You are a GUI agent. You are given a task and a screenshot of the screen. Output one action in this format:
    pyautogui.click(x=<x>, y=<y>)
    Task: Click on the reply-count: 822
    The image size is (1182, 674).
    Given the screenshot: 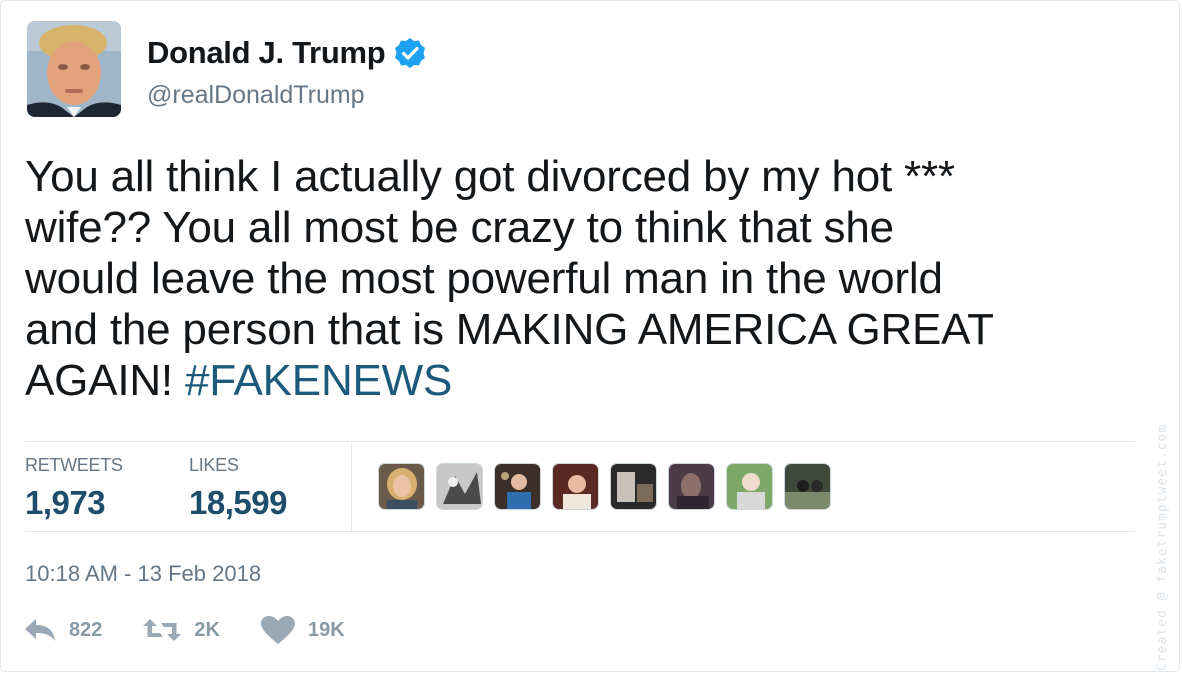 What is the action you would take?
    pyautogui.click(x=86, y=629)
    